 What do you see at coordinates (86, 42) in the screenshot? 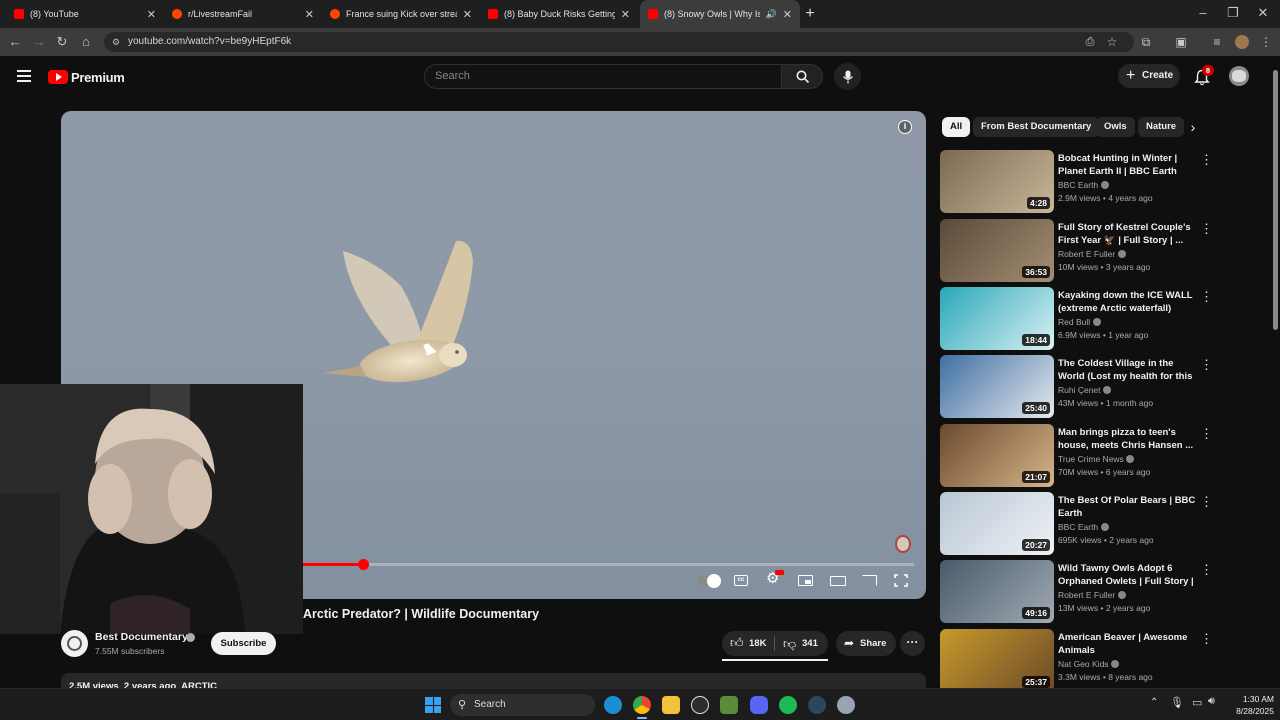
I see `home-icon: ⌂` at bounding box center [86, 42].